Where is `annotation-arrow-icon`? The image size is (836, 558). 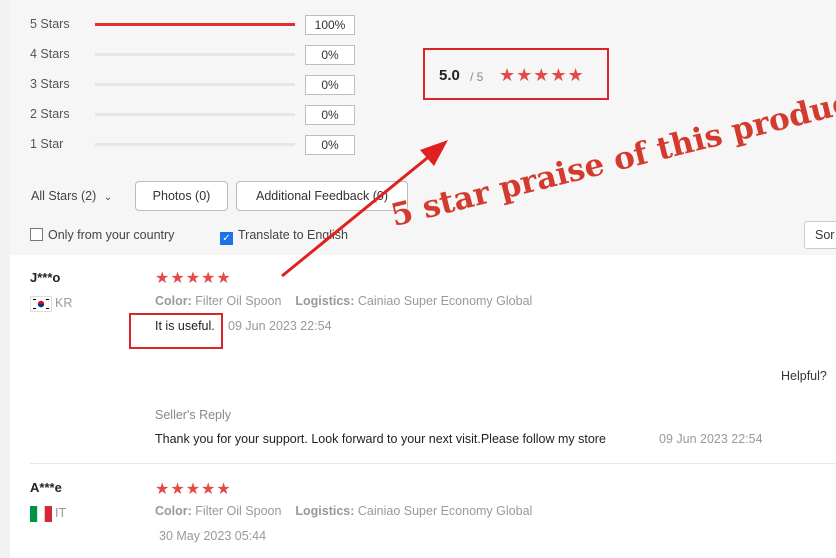 annotation-arrow-icon is located at coordinates (364, 209).